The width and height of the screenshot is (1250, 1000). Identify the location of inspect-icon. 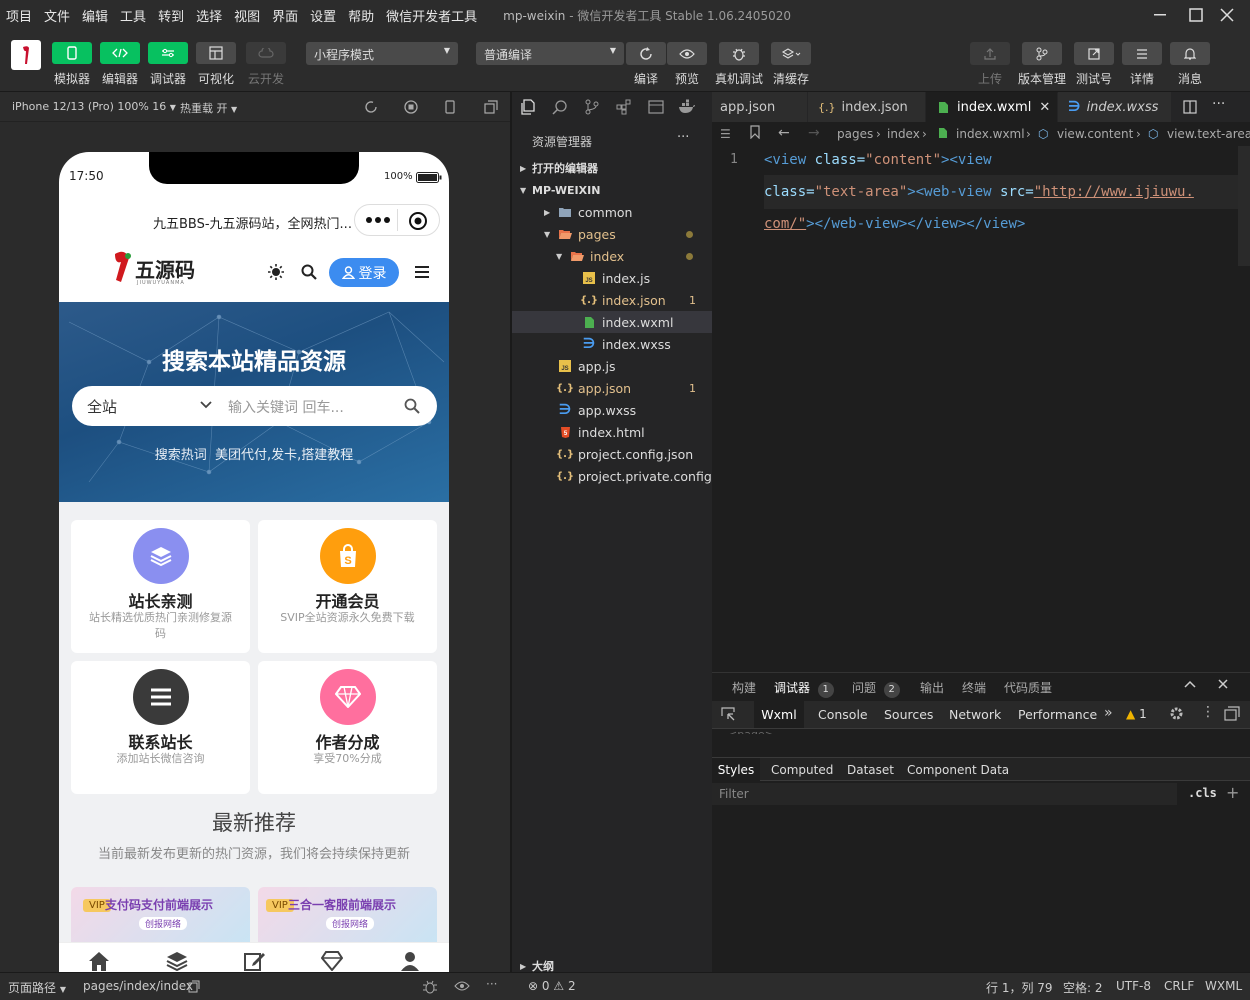
(728, 714).